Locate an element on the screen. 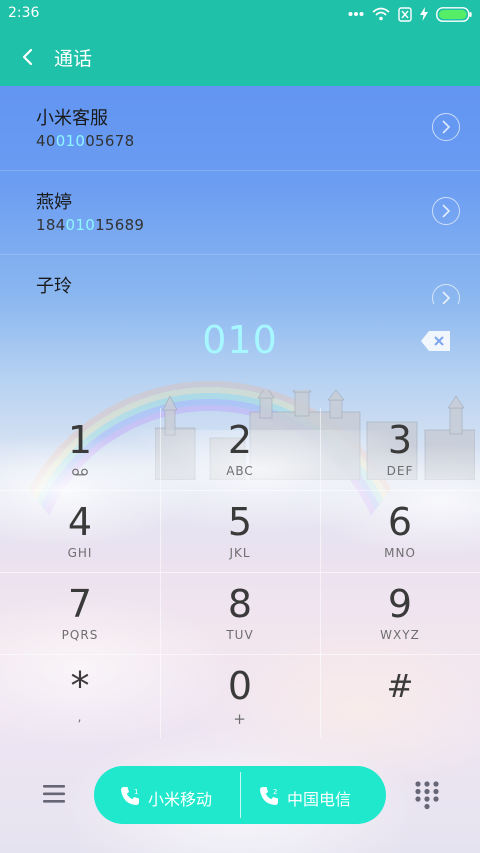 The height and width of the screenshot is (853, 480). phone-sim2-icon: 2 is located at coordinates (269, 796).